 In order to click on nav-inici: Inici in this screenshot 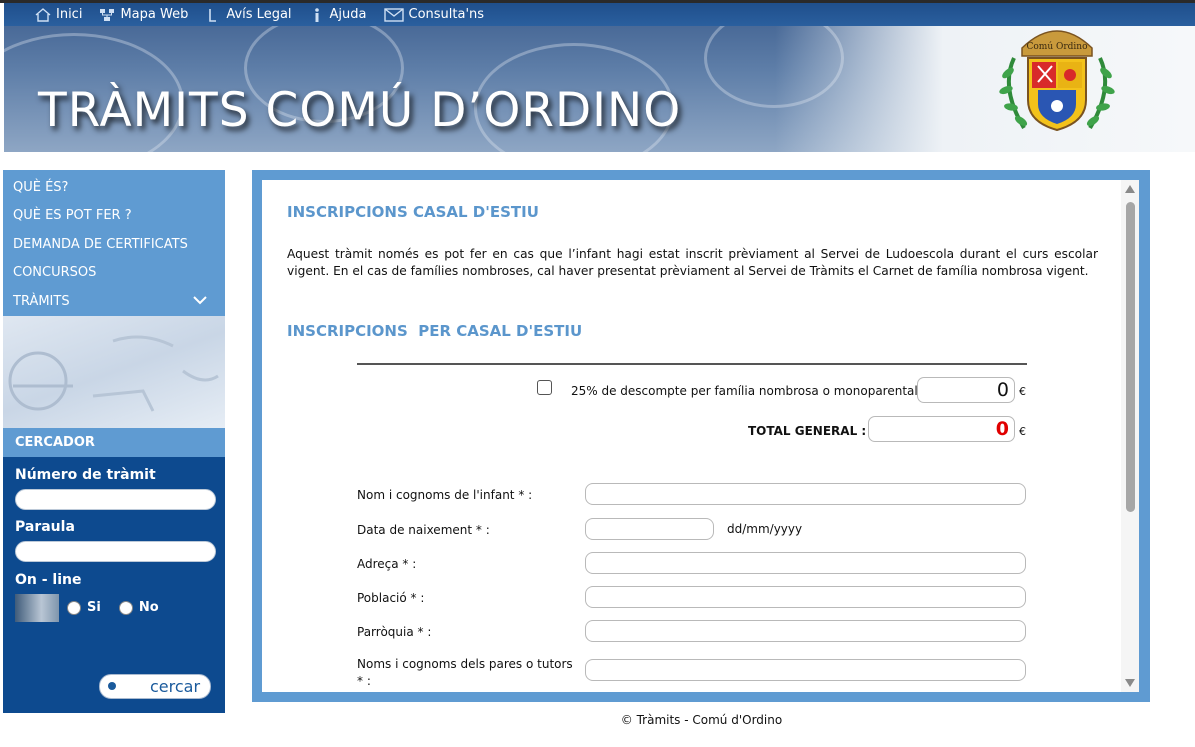, I will do `click(58, 15)`.